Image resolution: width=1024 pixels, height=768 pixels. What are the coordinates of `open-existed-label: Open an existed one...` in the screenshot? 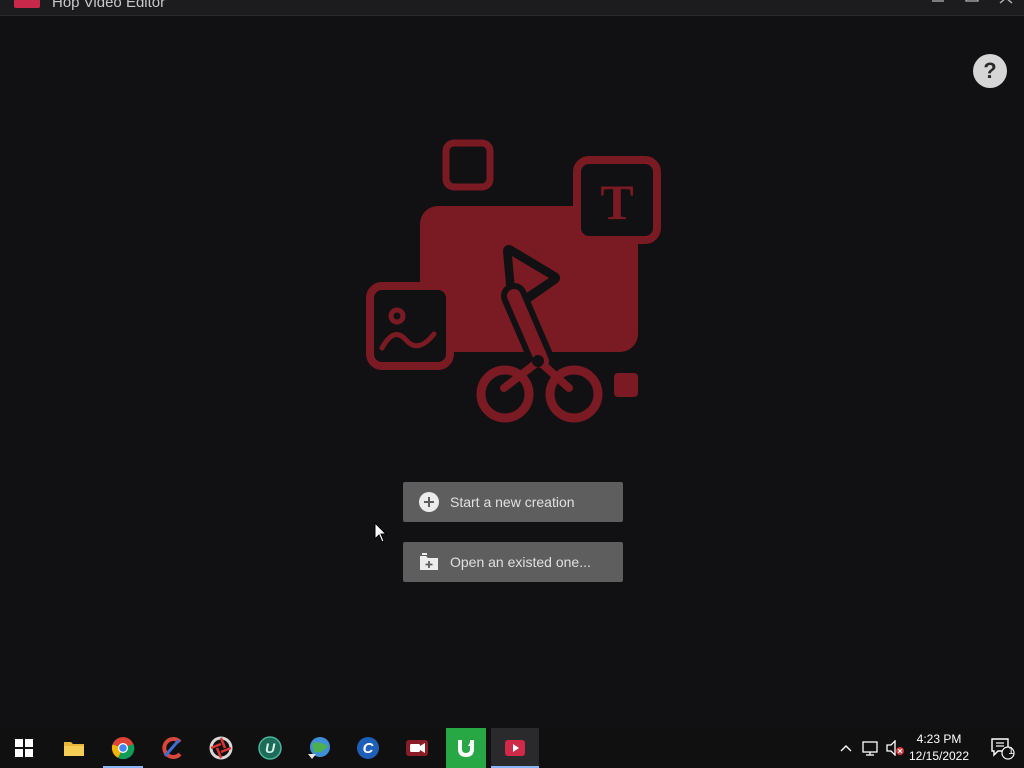 It's located at (520, 562).